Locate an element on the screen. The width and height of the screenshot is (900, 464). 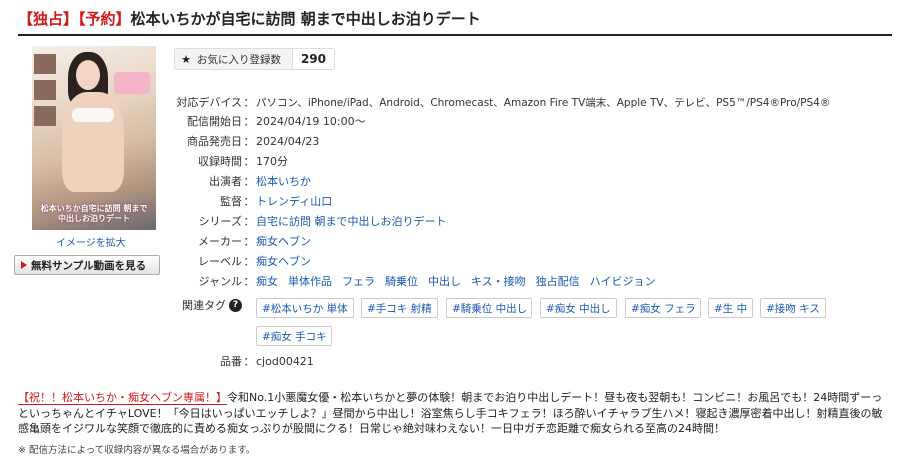
genre-link: 痴女 is located at coordinates (267, 281).